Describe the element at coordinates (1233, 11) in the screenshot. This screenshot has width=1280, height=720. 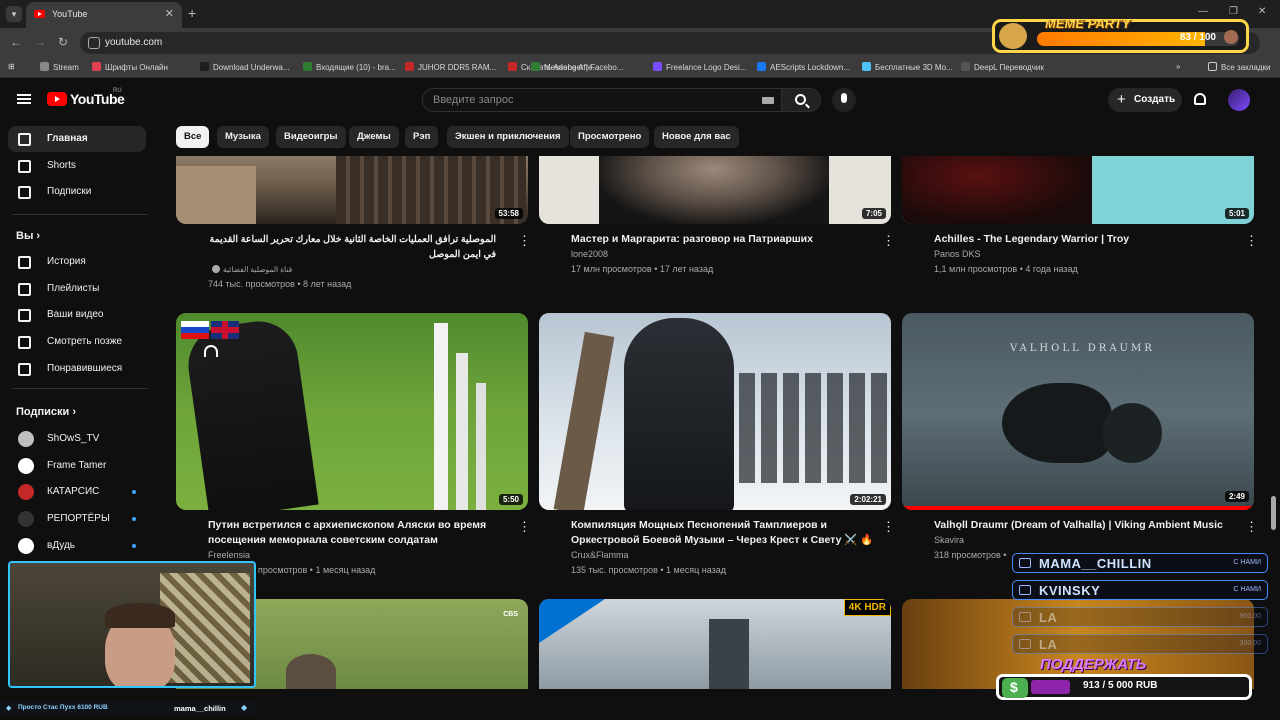
I see `maximize-icon: ❐` at that location.